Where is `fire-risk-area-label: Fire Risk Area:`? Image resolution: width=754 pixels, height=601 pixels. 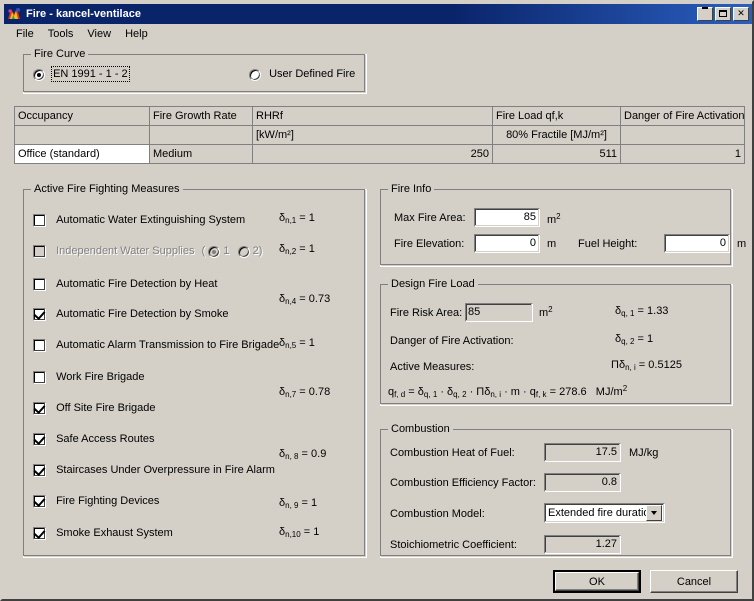 fire-risk-area-label: Fire Risk Area: is located at coordinates (426, 313).